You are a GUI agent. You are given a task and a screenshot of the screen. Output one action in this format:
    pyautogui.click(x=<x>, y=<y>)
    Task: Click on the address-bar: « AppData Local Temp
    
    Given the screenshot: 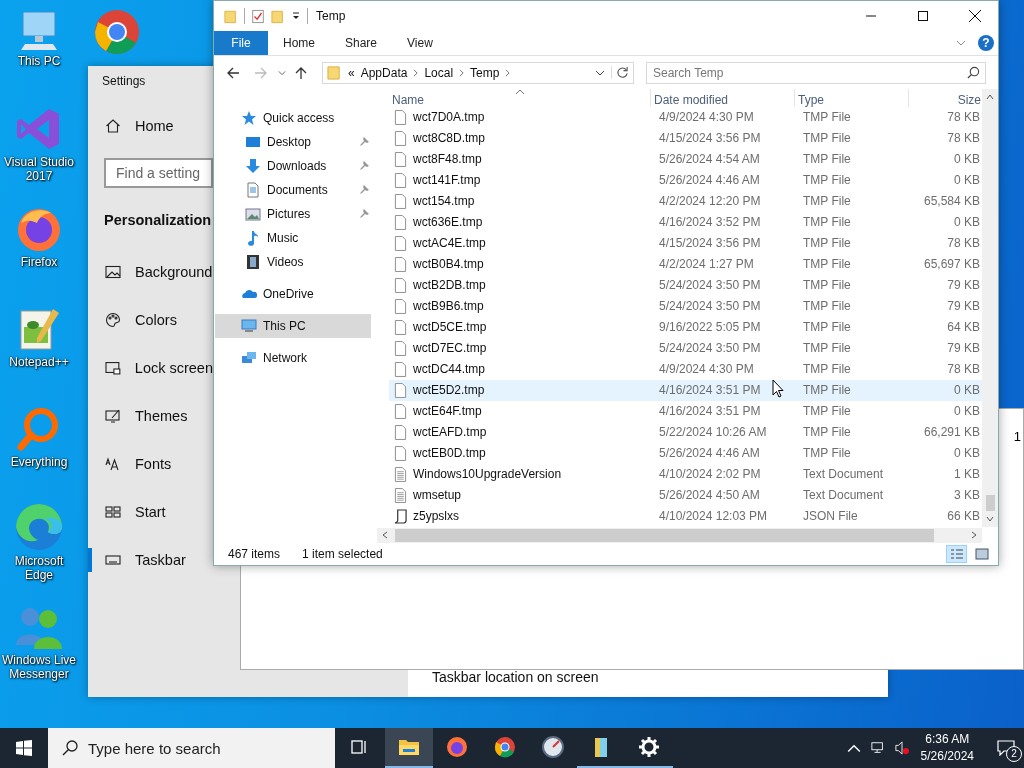 What is the action you would take?
    pyautogui.click(x=478, y=72)
    